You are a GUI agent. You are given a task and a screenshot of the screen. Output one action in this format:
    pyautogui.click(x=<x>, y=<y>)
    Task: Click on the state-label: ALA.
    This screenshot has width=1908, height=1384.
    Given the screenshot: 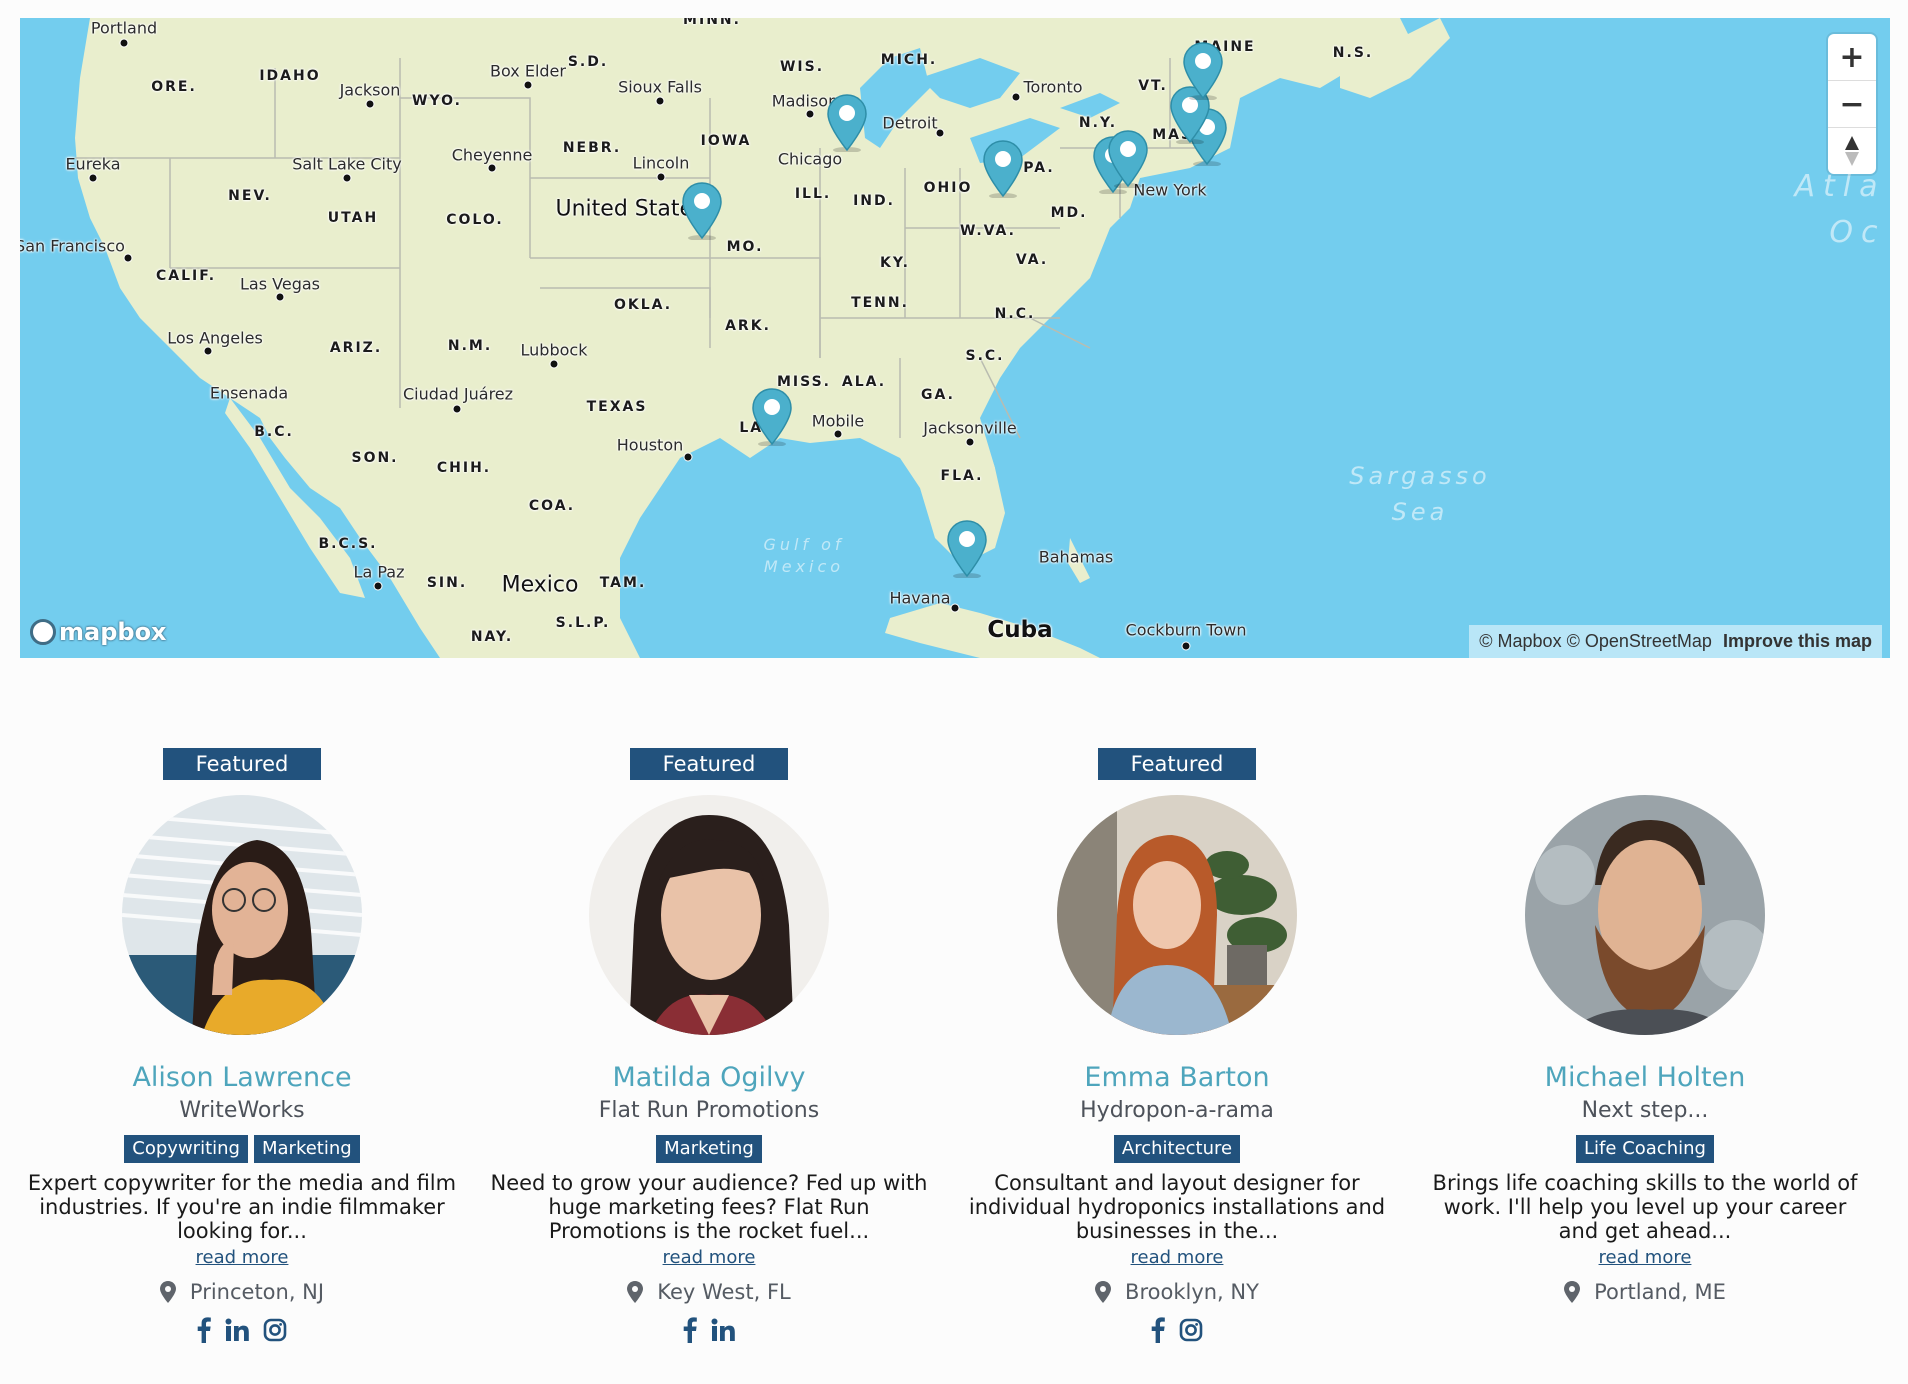 What is the action you would take?
    pyautogui.click(x=864, y=382)
    